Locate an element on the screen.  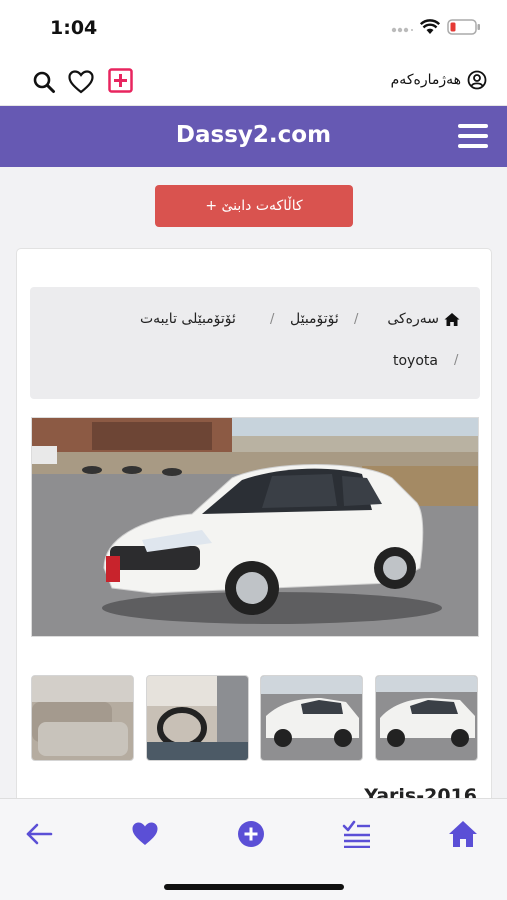
add-nav-button is located at coordinates (251, 834).